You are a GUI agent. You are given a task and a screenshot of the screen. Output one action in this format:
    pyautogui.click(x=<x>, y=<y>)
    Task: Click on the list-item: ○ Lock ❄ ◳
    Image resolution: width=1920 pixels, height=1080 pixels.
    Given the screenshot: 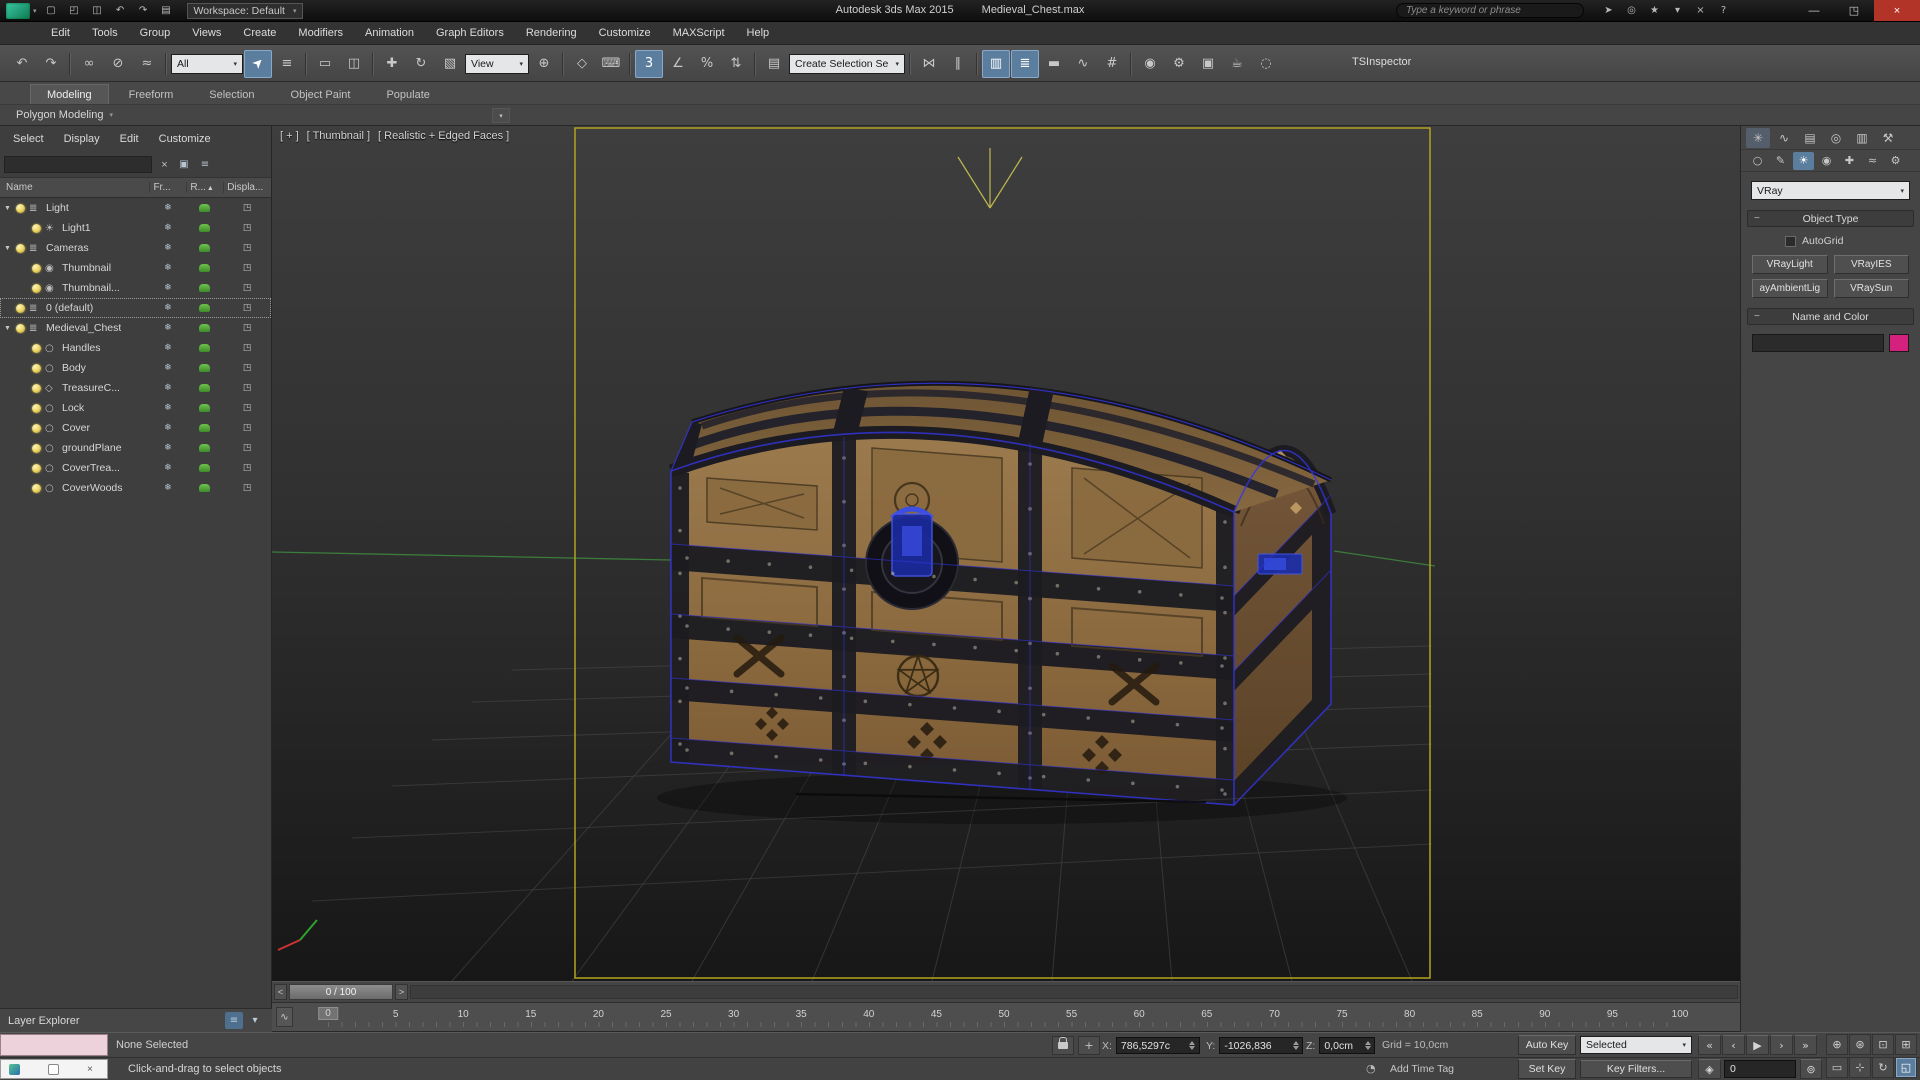 What is the action you would take?
    pyautogui.click(x=135, y=408)
    